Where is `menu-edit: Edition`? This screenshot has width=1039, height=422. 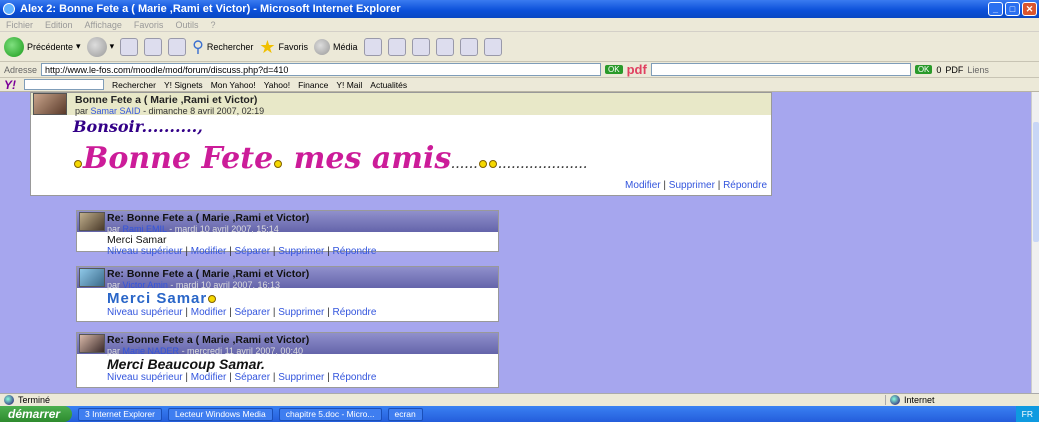
menu-edit: Edition is located at coordinates (59, 25).